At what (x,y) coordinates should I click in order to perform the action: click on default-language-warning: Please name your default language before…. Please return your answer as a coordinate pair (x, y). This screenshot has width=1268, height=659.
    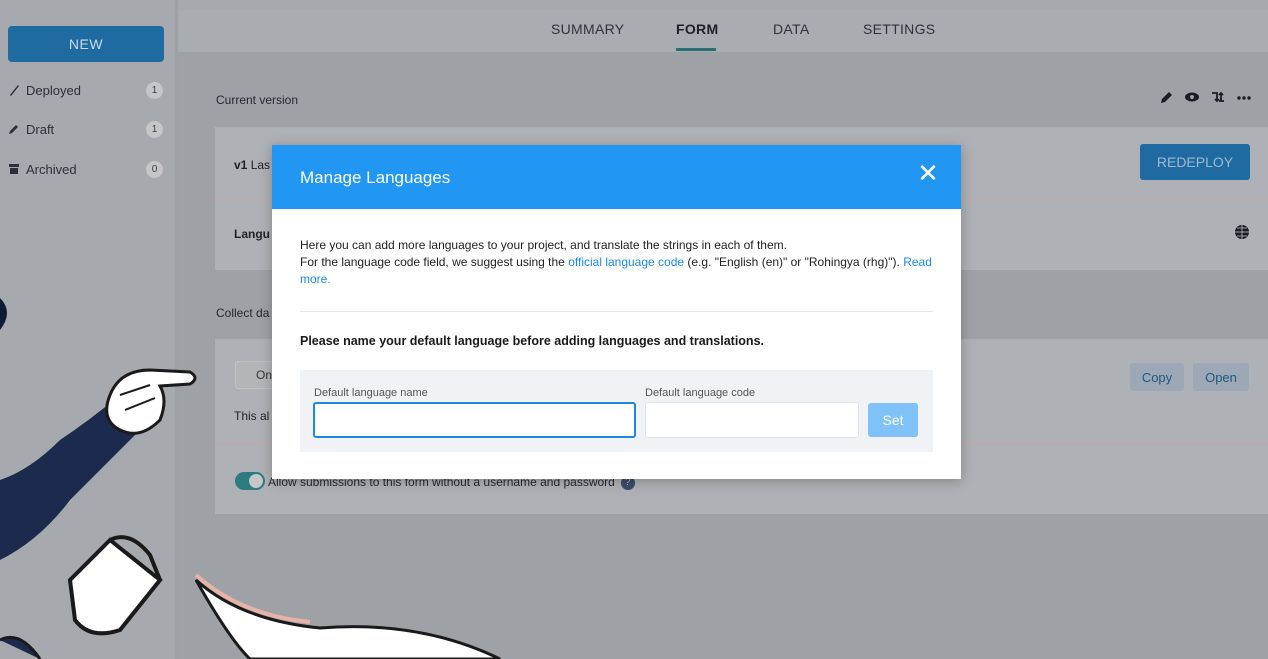
    Looking at the image, I should click on (532, 341).